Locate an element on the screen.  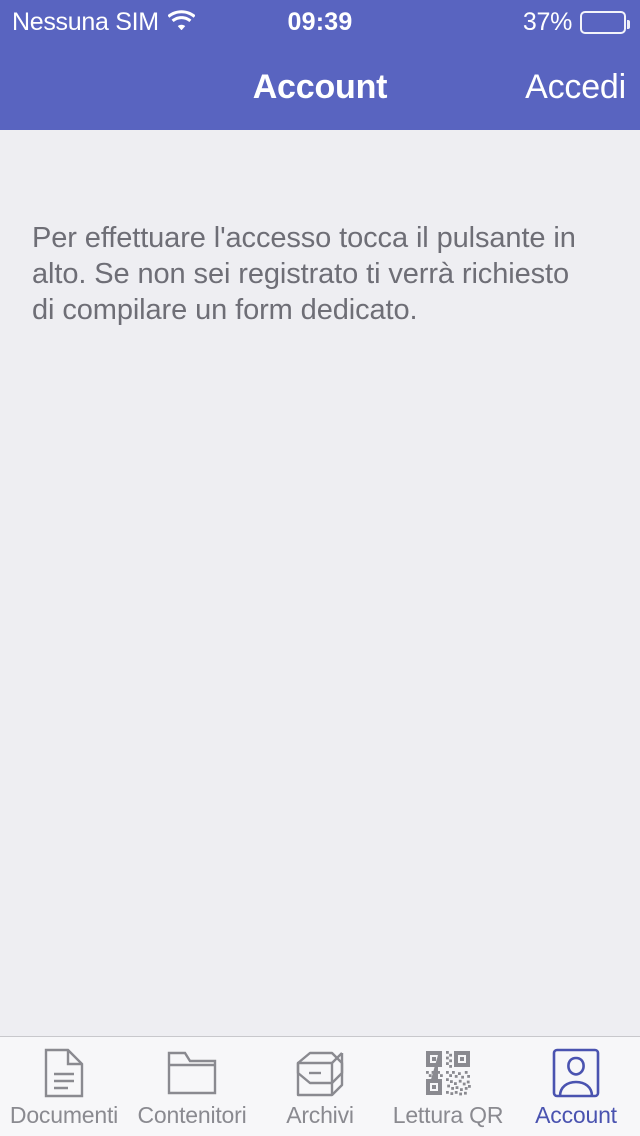
document-icon is located at coordinates (64, 1073).